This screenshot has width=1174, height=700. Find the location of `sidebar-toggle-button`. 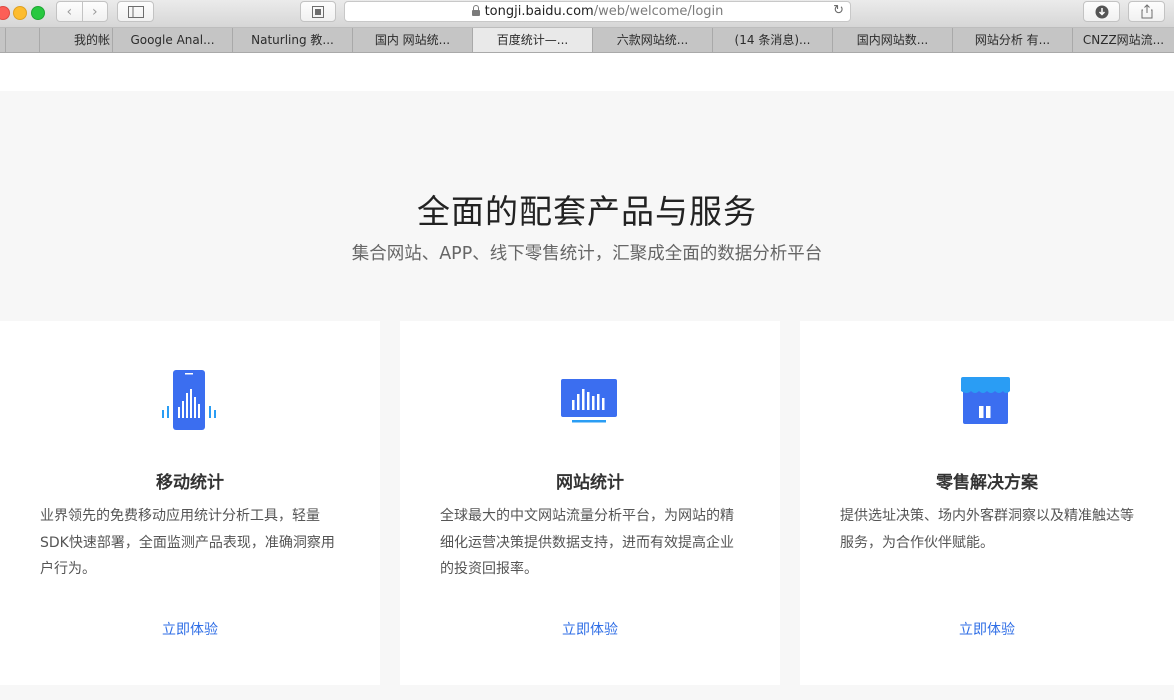

sidebar-toggle-button is located at coordinates (135, 11).